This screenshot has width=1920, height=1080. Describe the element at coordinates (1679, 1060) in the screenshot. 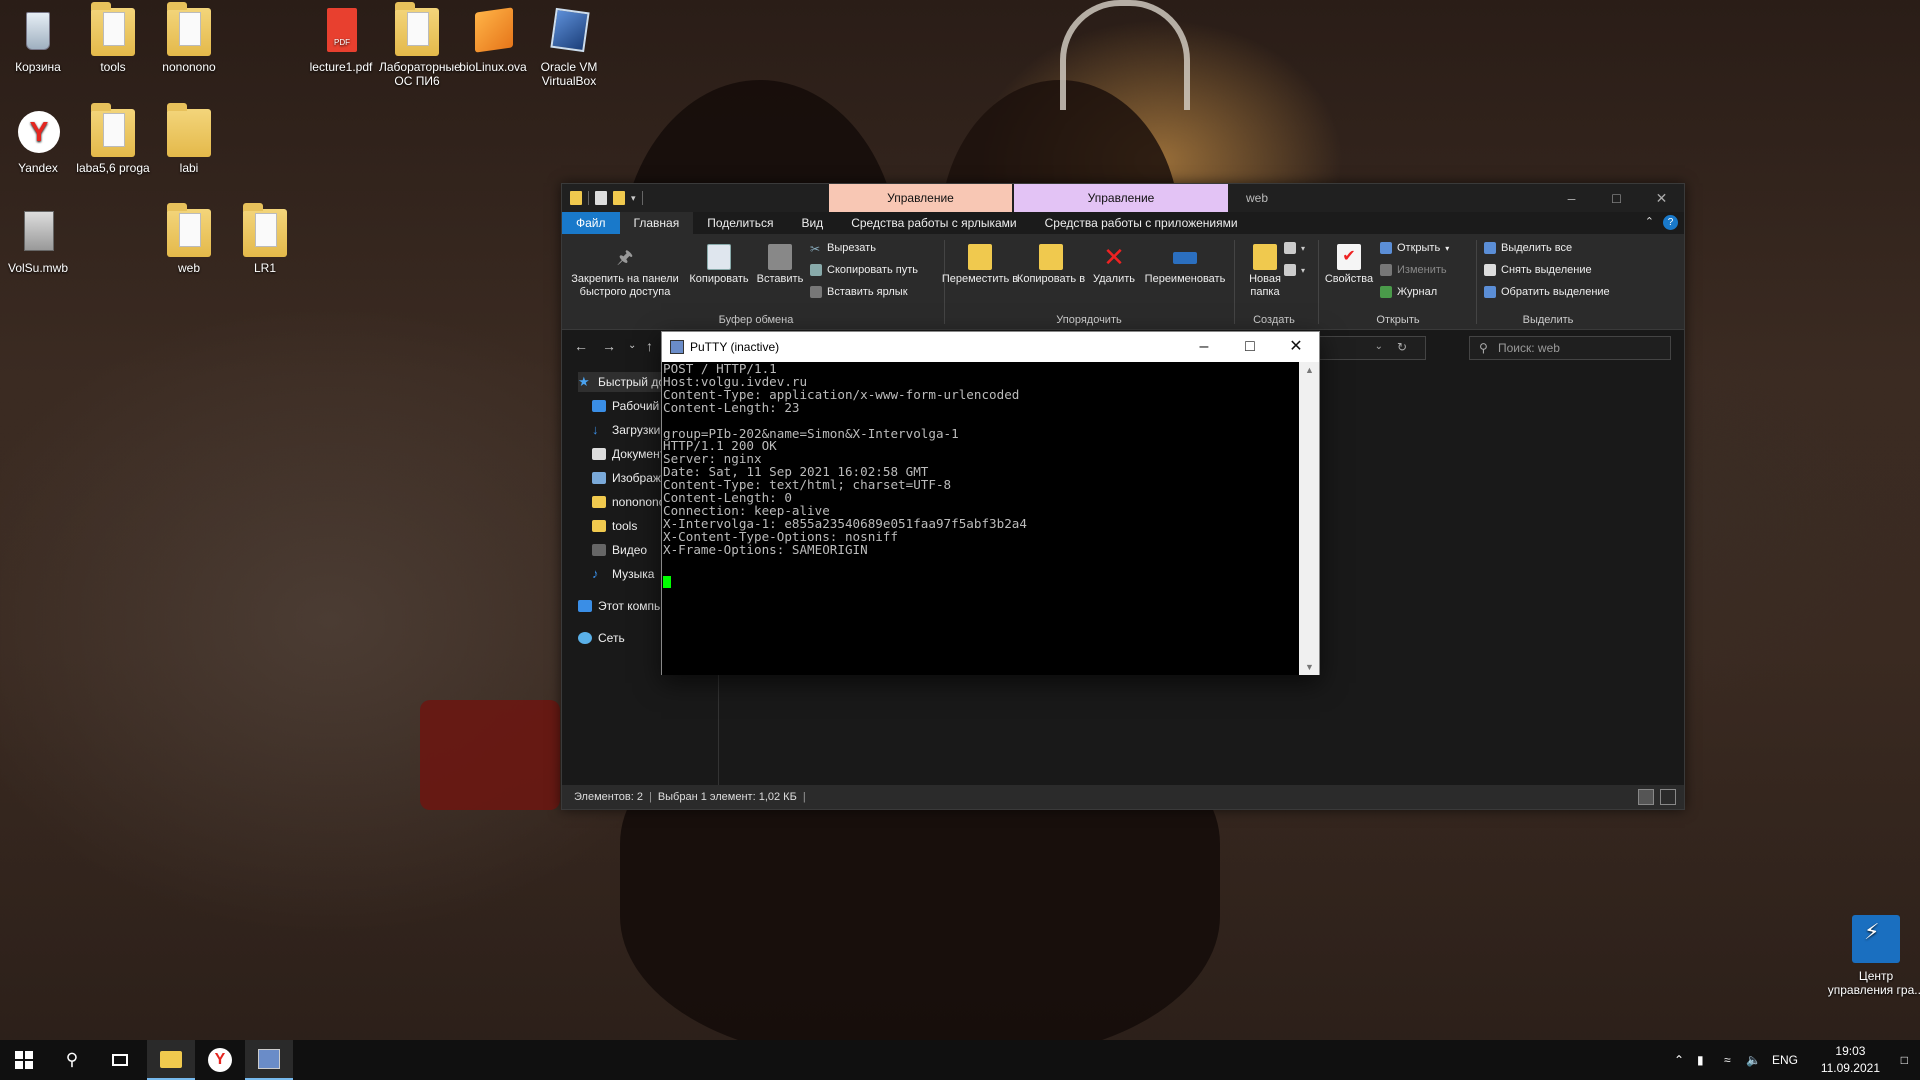

I see `show-hidden-icons-icon: ⌃` at that location.